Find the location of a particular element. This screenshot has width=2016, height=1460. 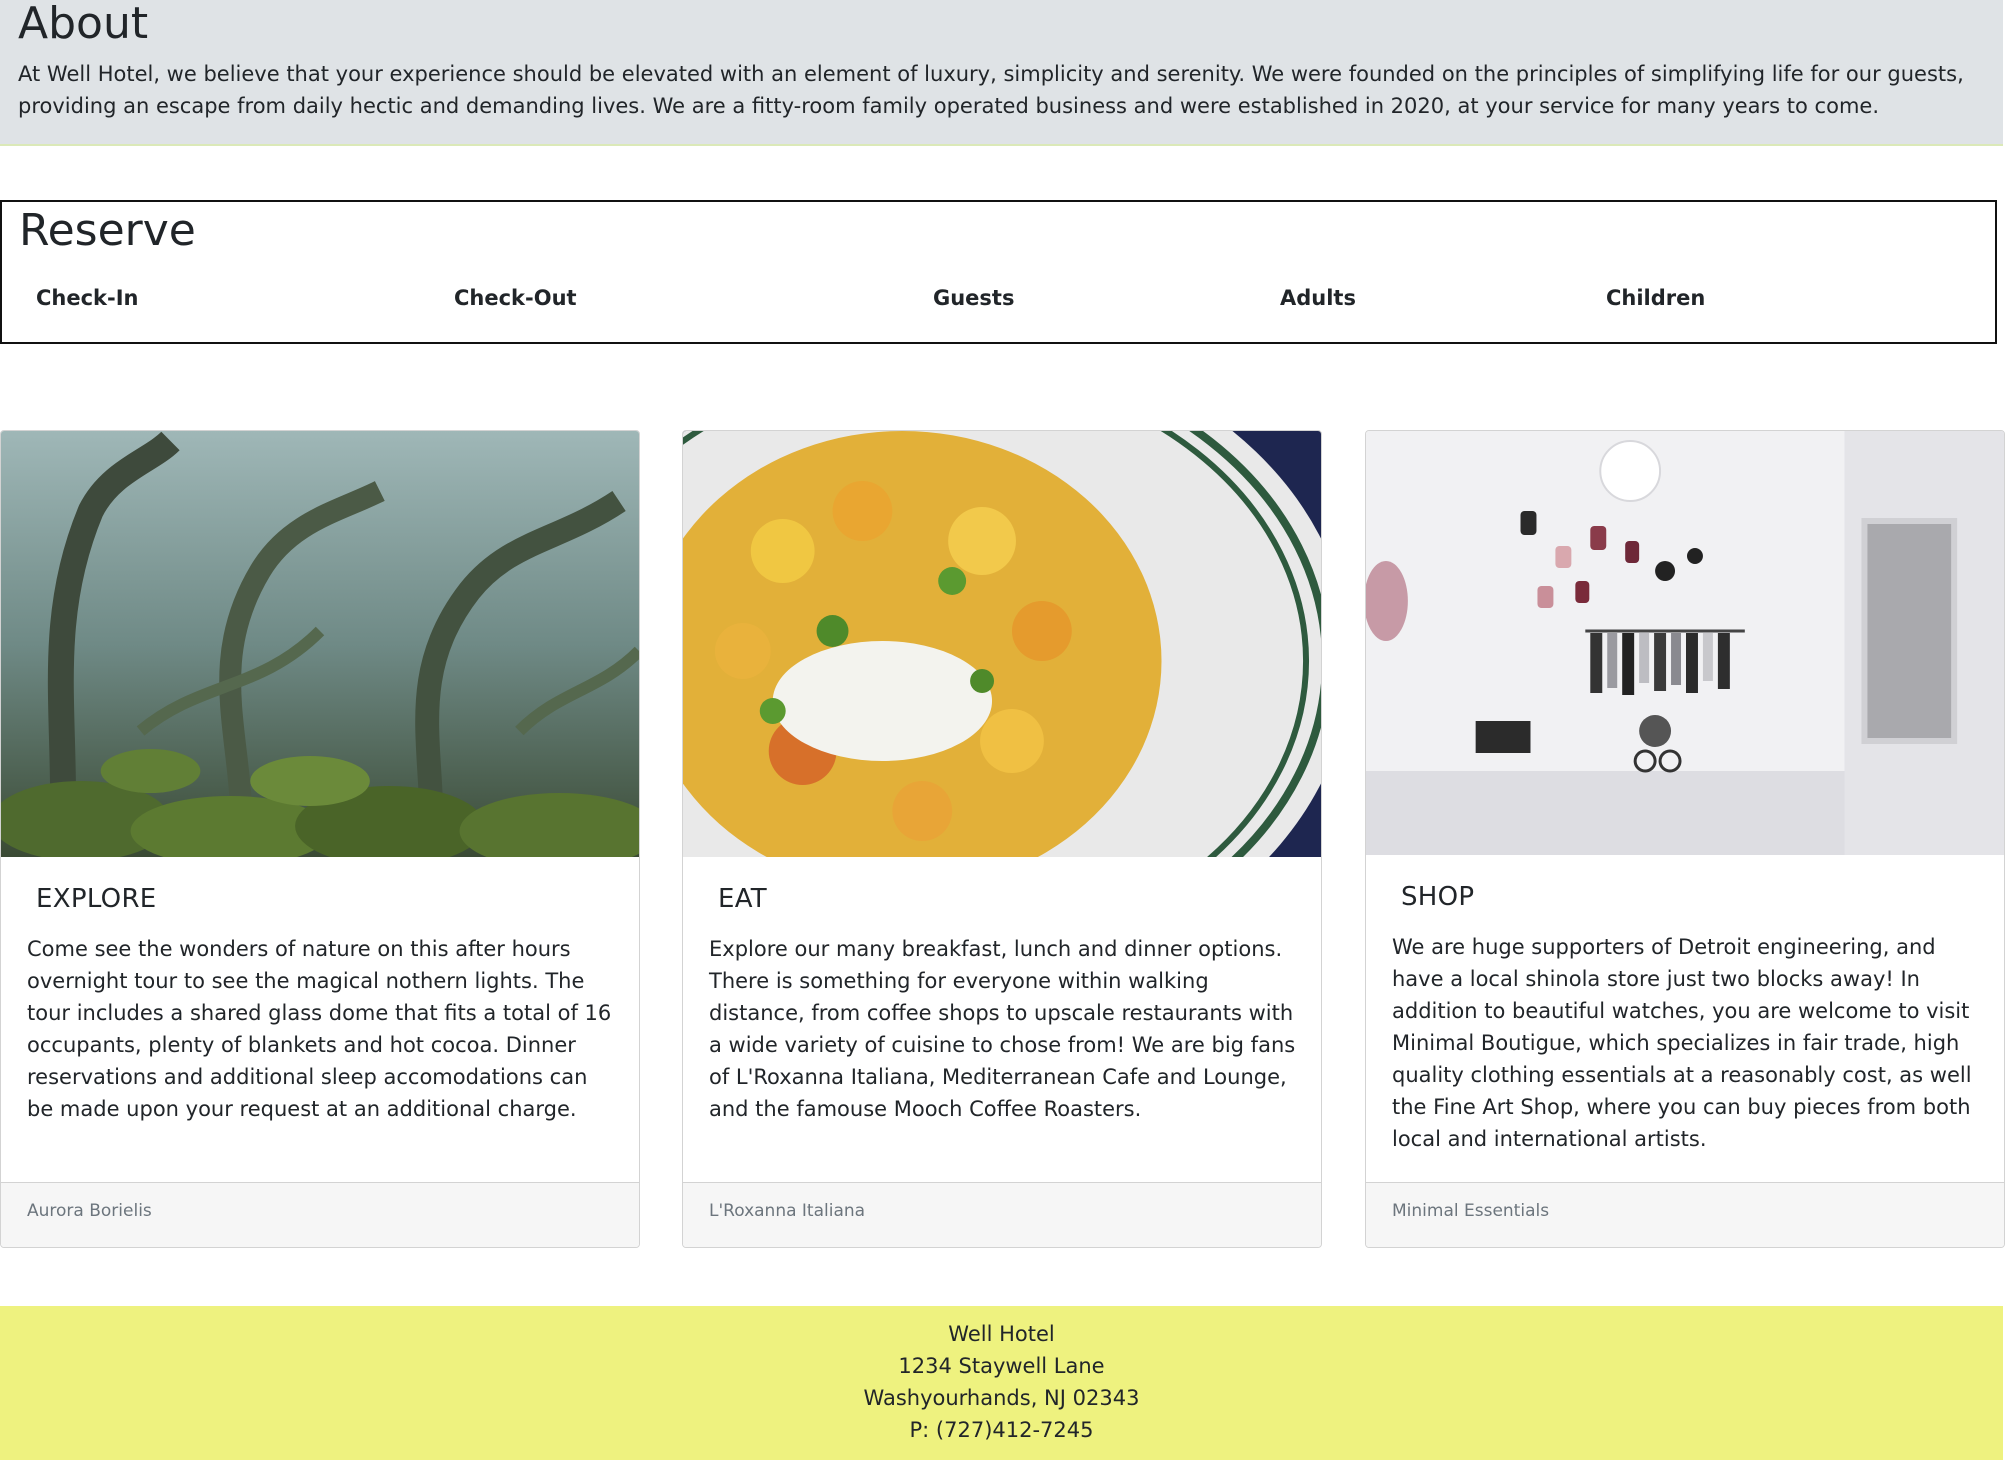

eat-title: EAT is located at coordinates (742, 899).